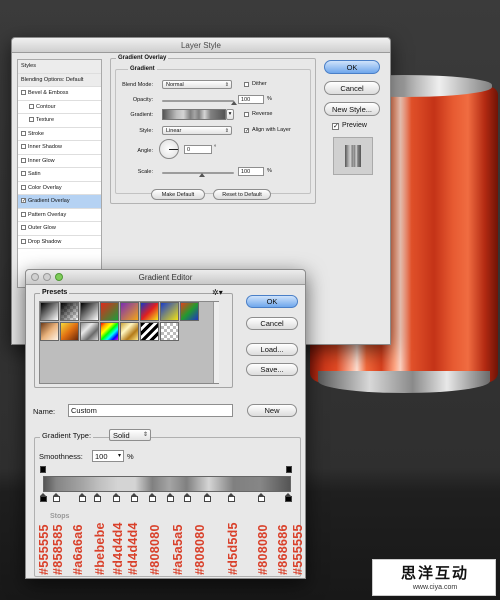 This screenshot has height=600, width=500. I want to click on make-default-button: Make Default, so click(178, 194).